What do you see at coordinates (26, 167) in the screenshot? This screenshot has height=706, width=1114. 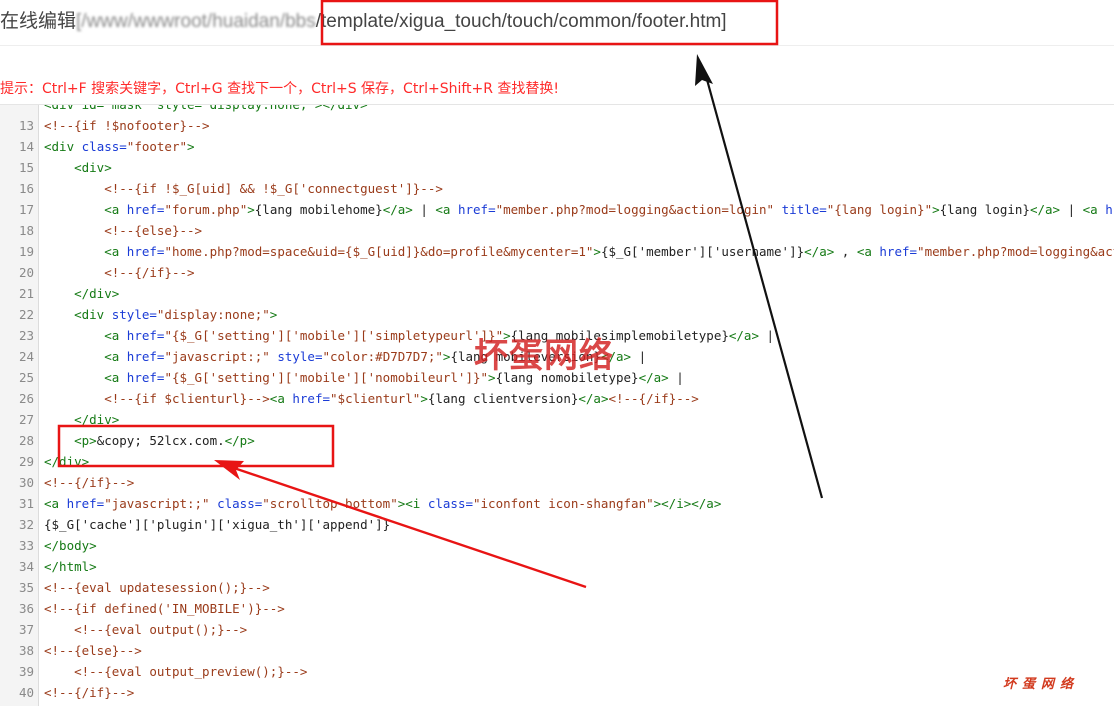 I see `line-number: 15` at bounding box center [26, 167].